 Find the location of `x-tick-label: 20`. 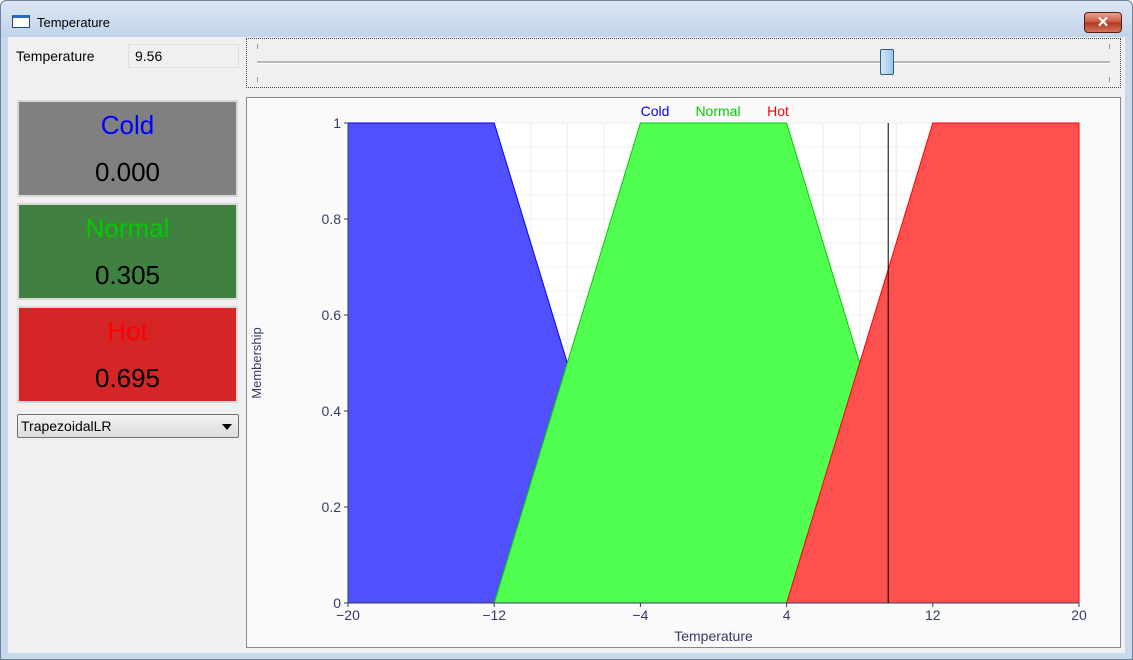

x-tick-label: 20 is located at coordinates (1079, 615).